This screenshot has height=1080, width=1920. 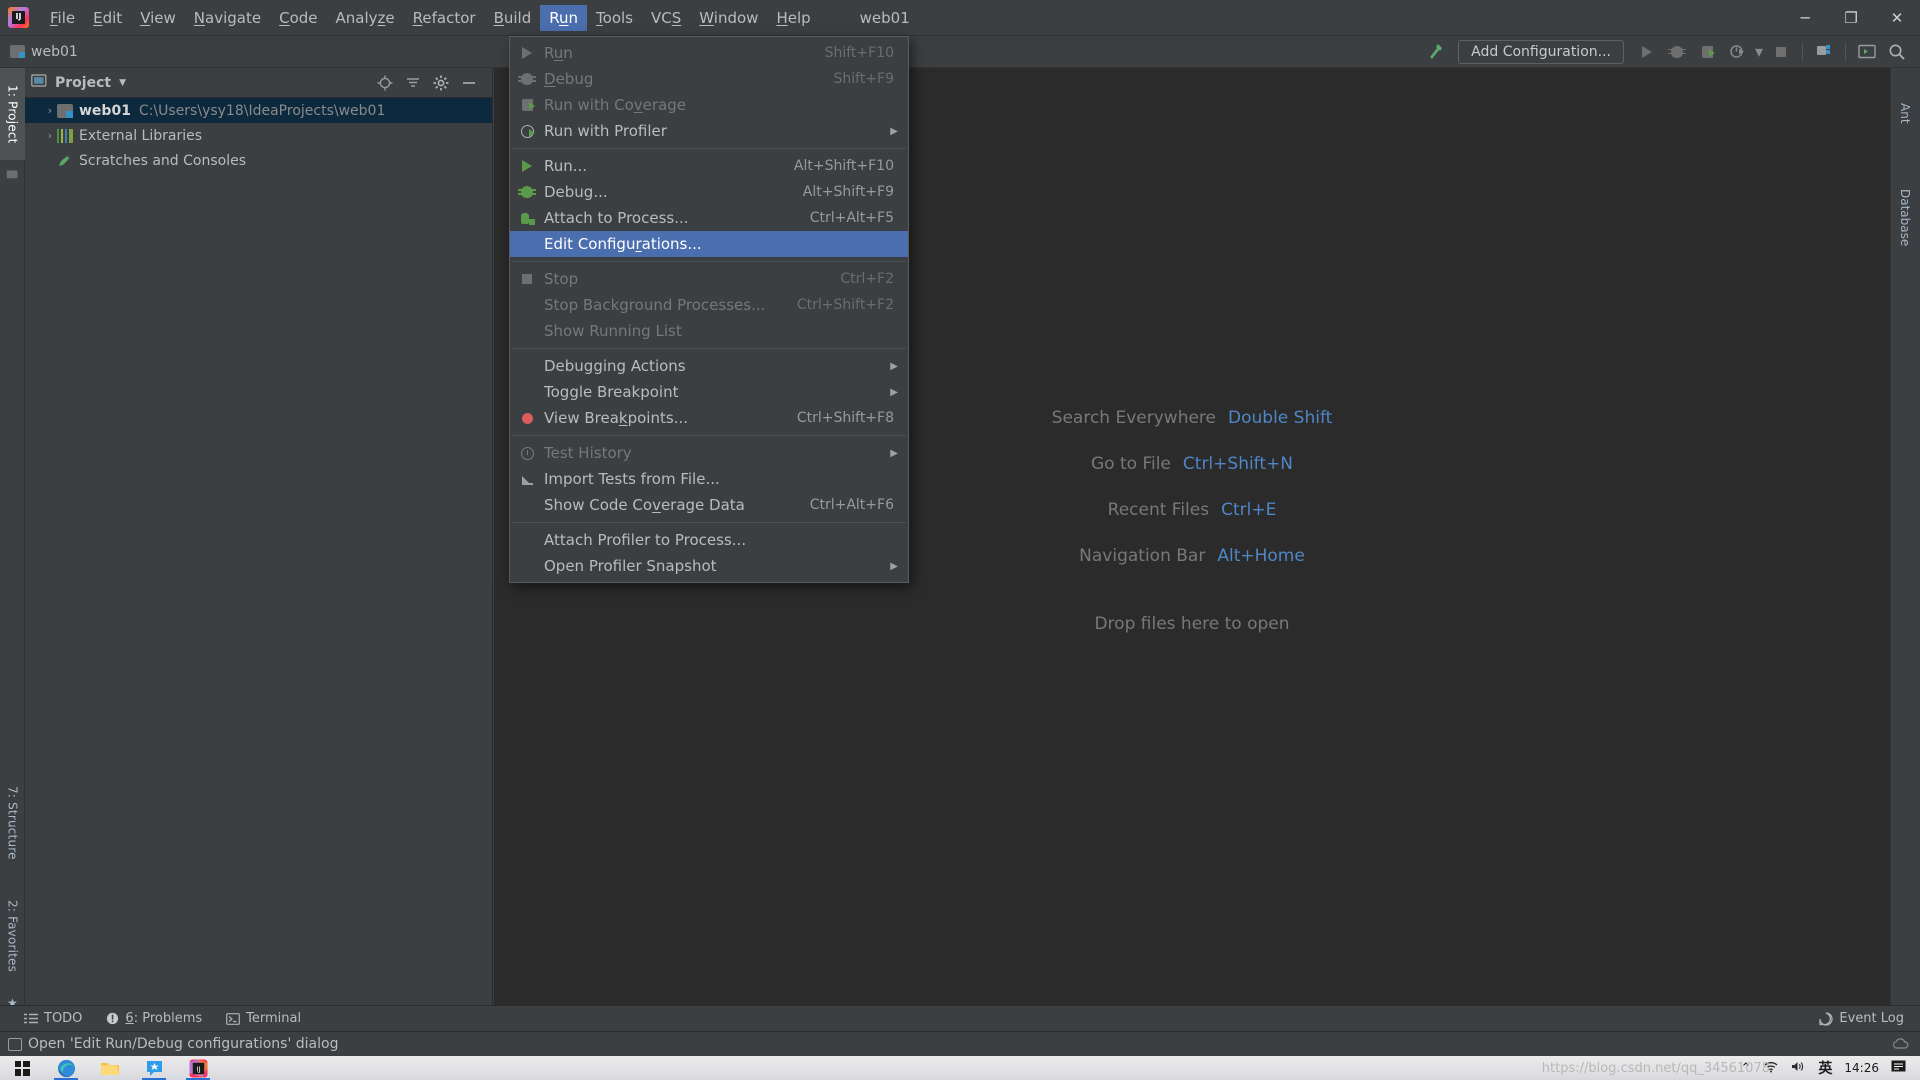 What do you see at coordinates (1192, 556) in the screenshot?
I see `tip-row-navigation-bar: Navigation Bar Alt+Home` at bounding box center [1192, 556].